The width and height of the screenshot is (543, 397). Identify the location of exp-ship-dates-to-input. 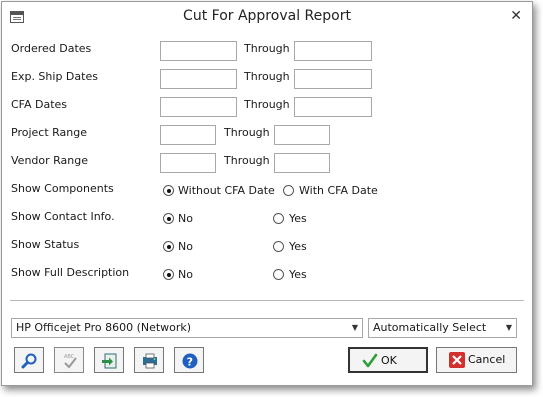
(333, 79).